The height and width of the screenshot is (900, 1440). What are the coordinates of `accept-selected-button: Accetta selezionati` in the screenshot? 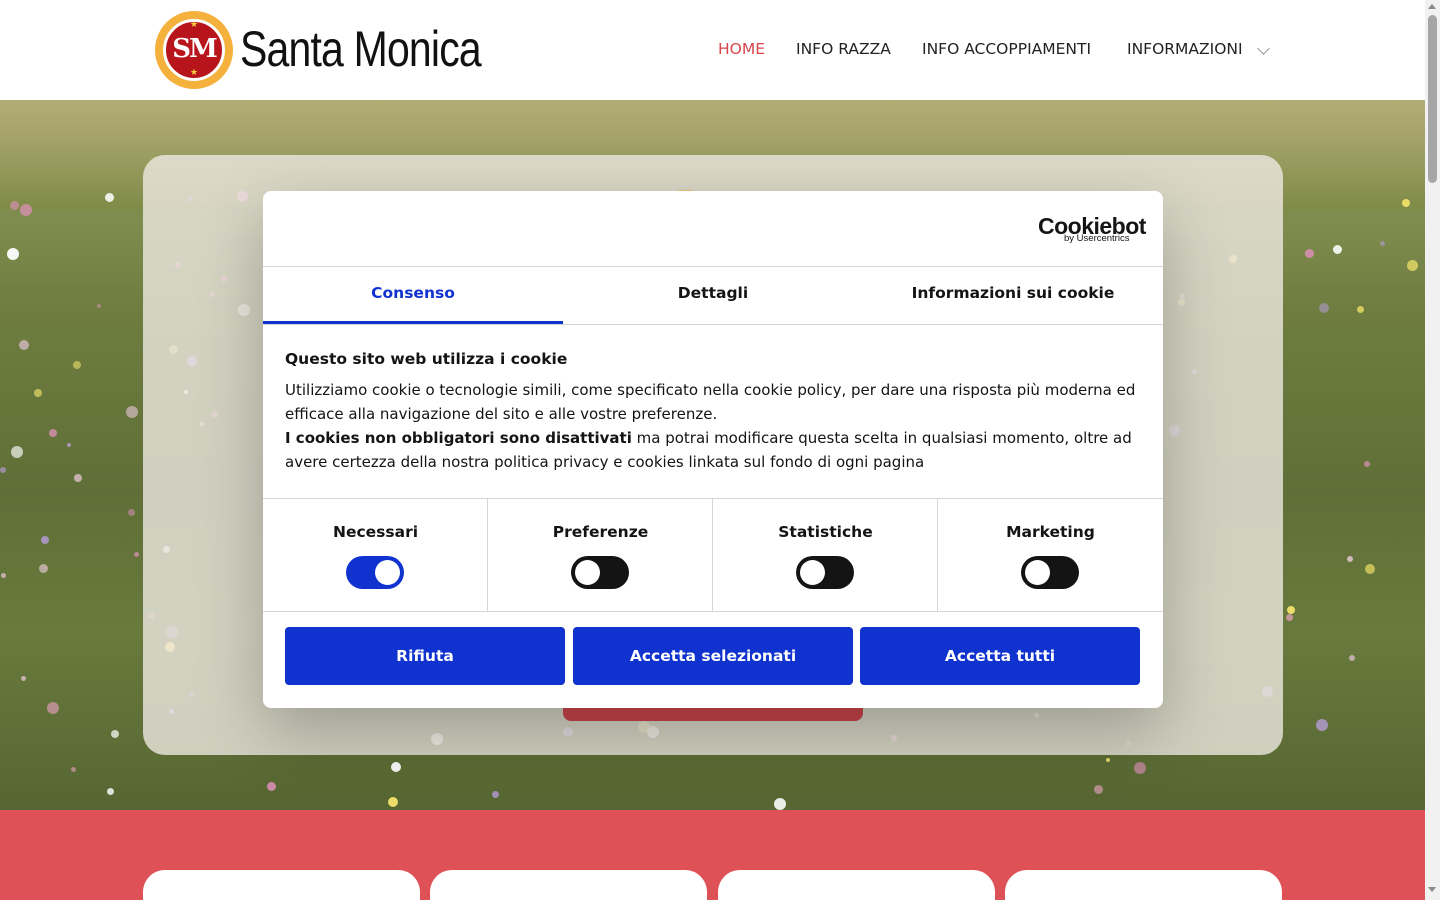 It's located at (713, 656).